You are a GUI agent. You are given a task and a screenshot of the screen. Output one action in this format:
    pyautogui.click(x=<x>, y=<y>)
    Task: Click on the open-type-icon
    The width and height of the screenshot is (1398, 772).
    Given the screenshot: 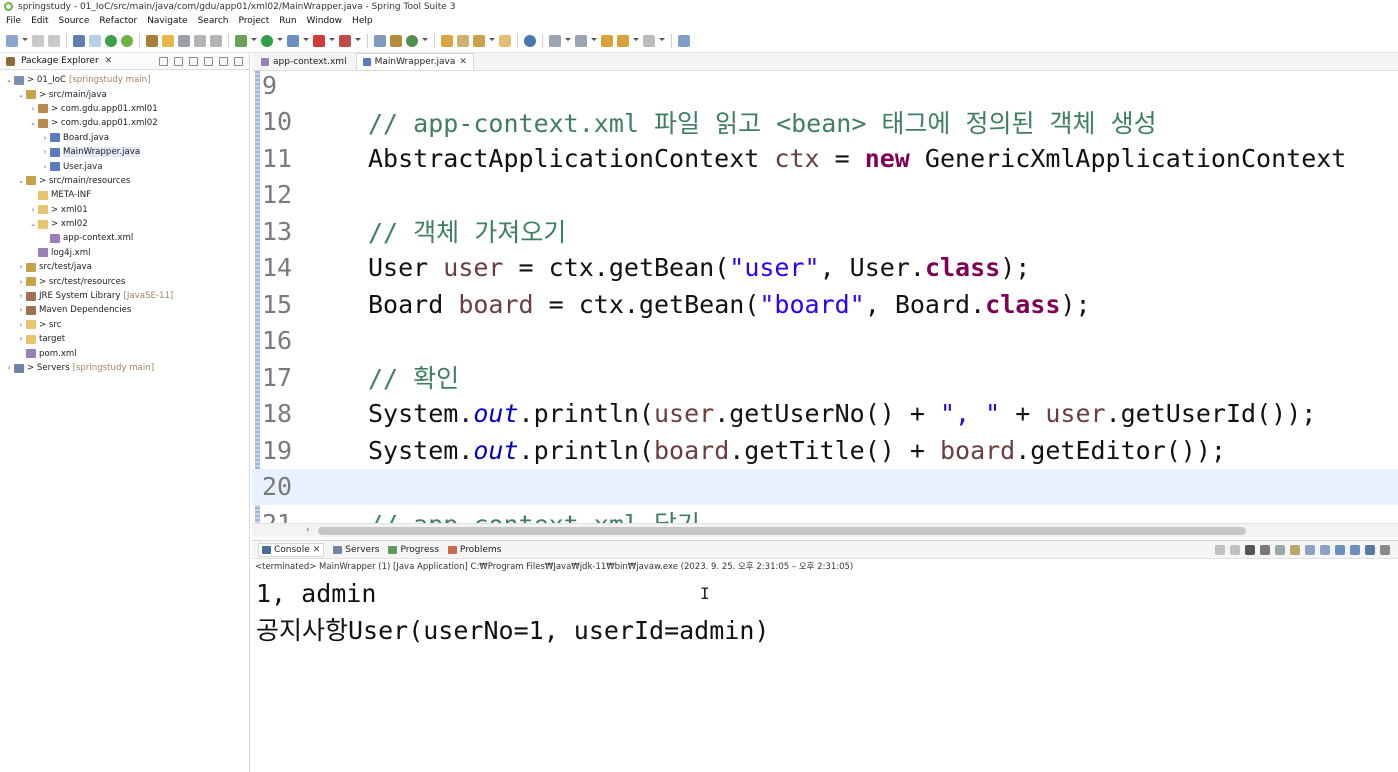 What is the action you would take?
    pyautogui.click(x=152, y=40)
    